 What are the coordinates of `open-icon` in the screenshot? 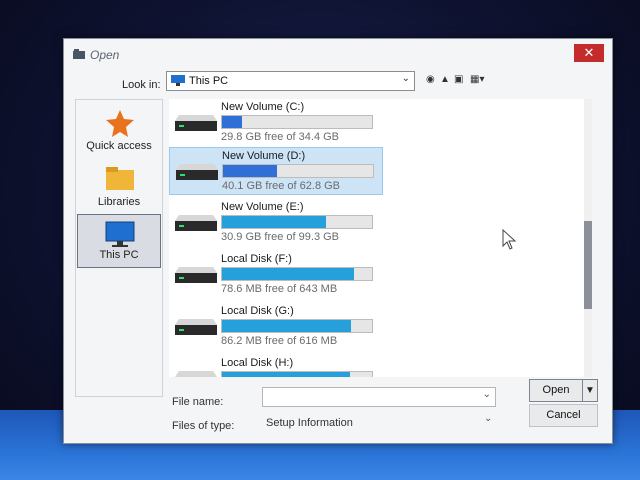 It's located at (79, 54).